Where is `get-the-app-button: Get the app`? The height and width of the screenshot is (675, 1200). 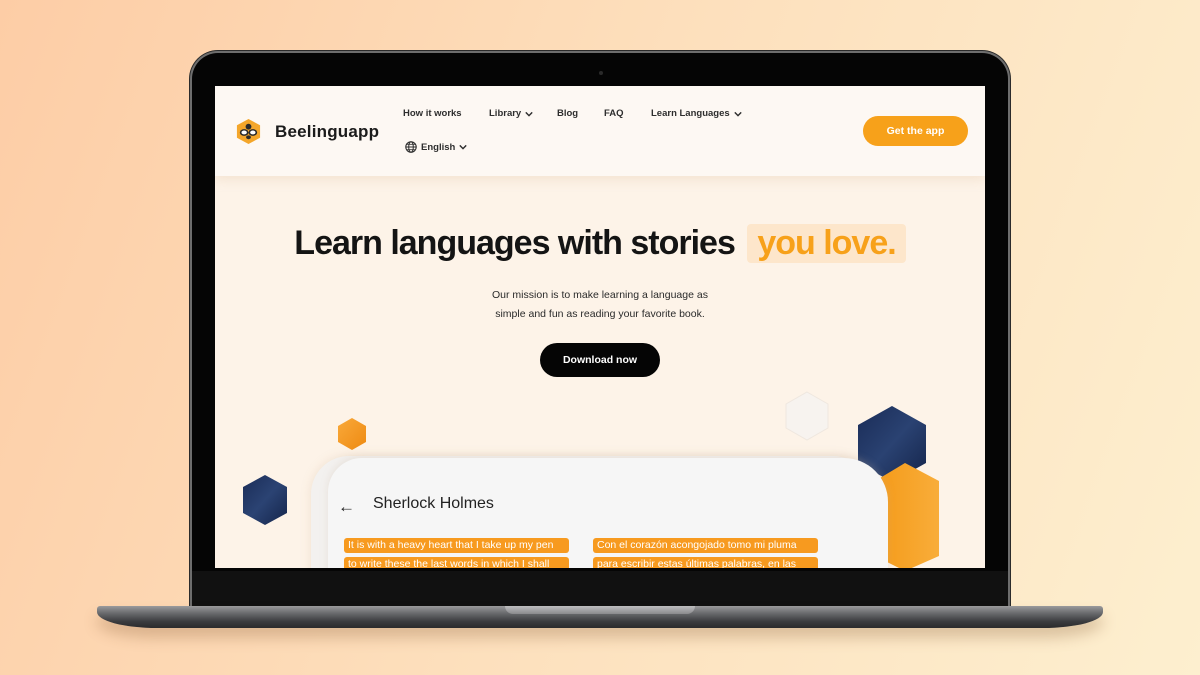
get-the-app-button: Get the app is located at coordinates (915, 131).